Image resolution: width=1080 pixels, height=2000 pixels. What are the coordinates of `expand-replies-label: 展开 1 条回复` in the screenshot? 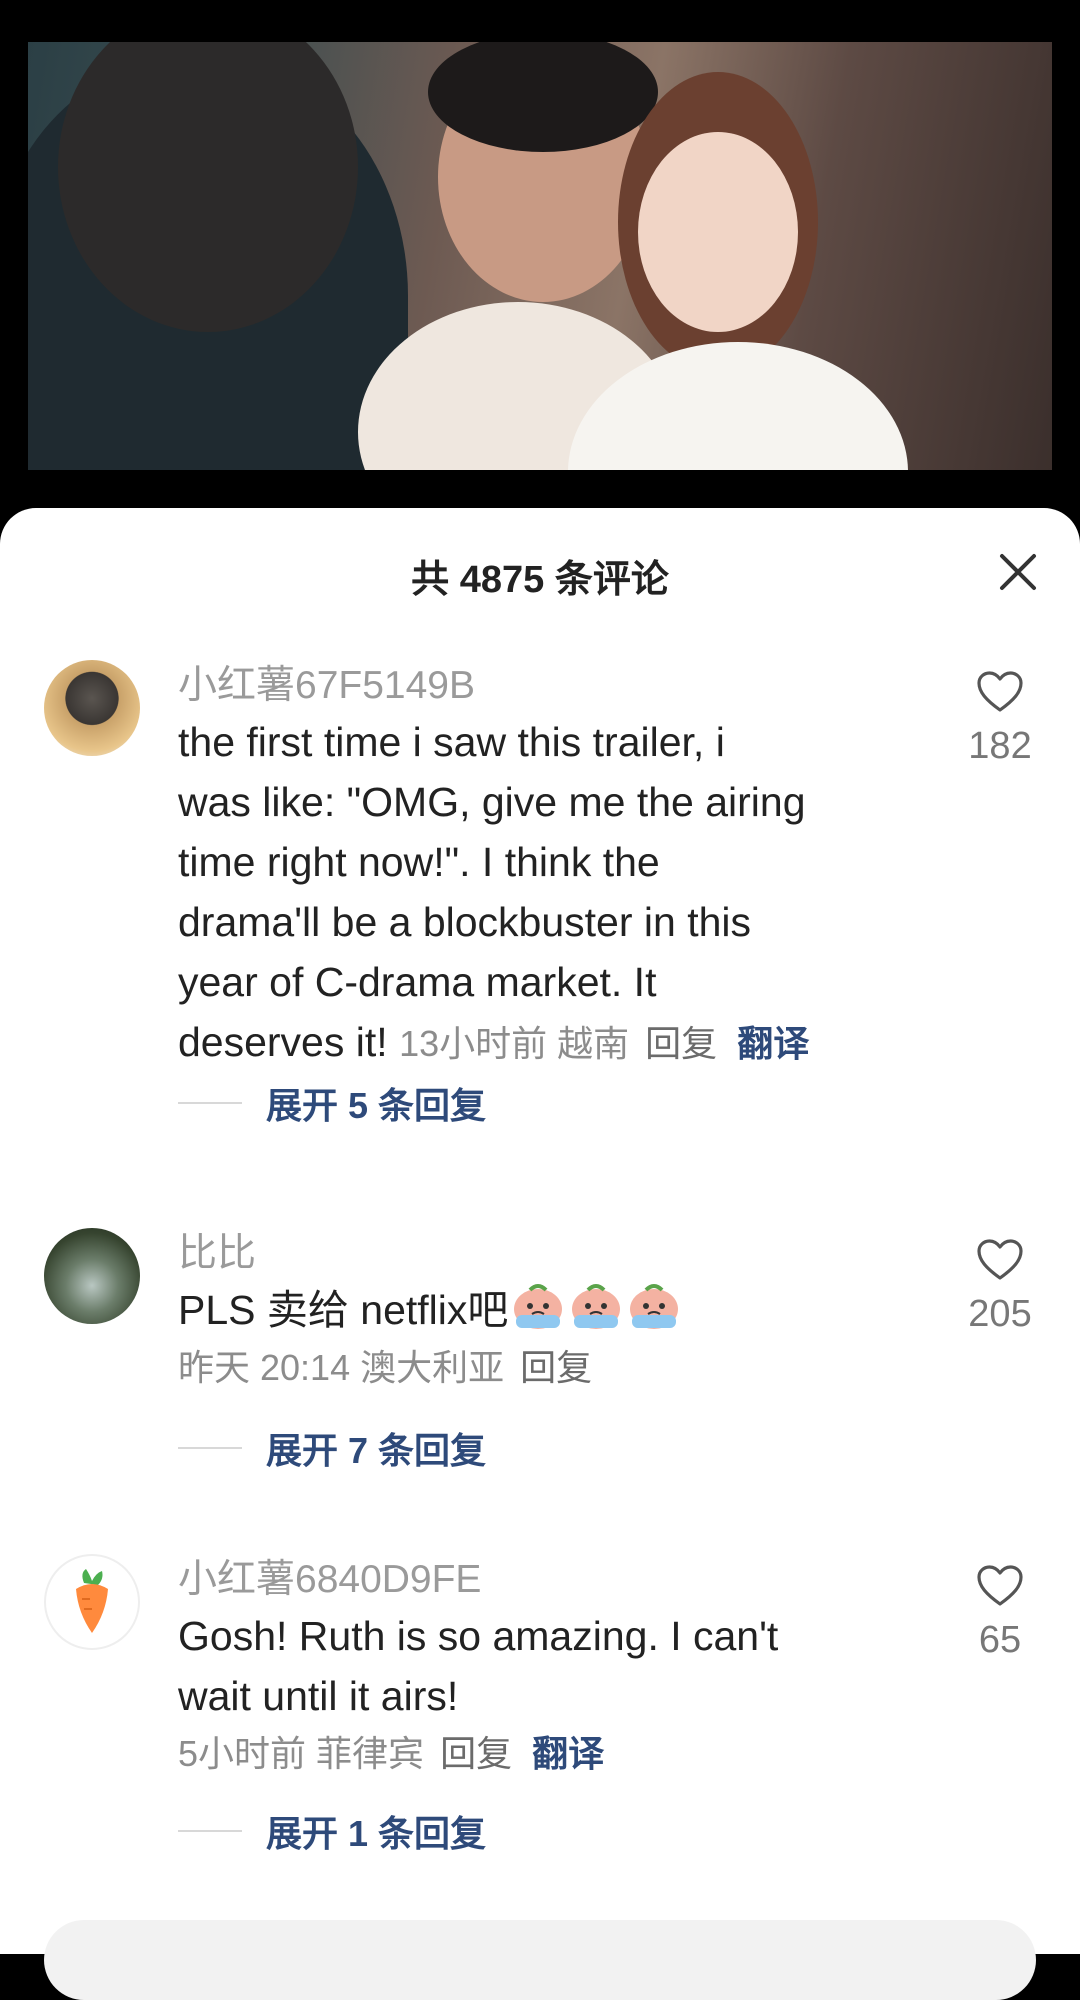 It's located at (376, 1833).